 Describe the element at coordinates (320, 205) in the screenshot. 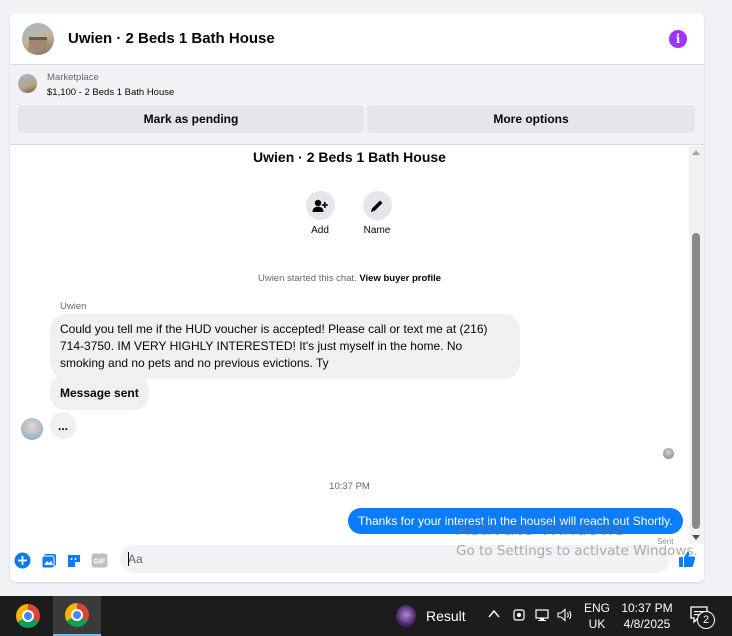

I see `add-person-icon` at that location.